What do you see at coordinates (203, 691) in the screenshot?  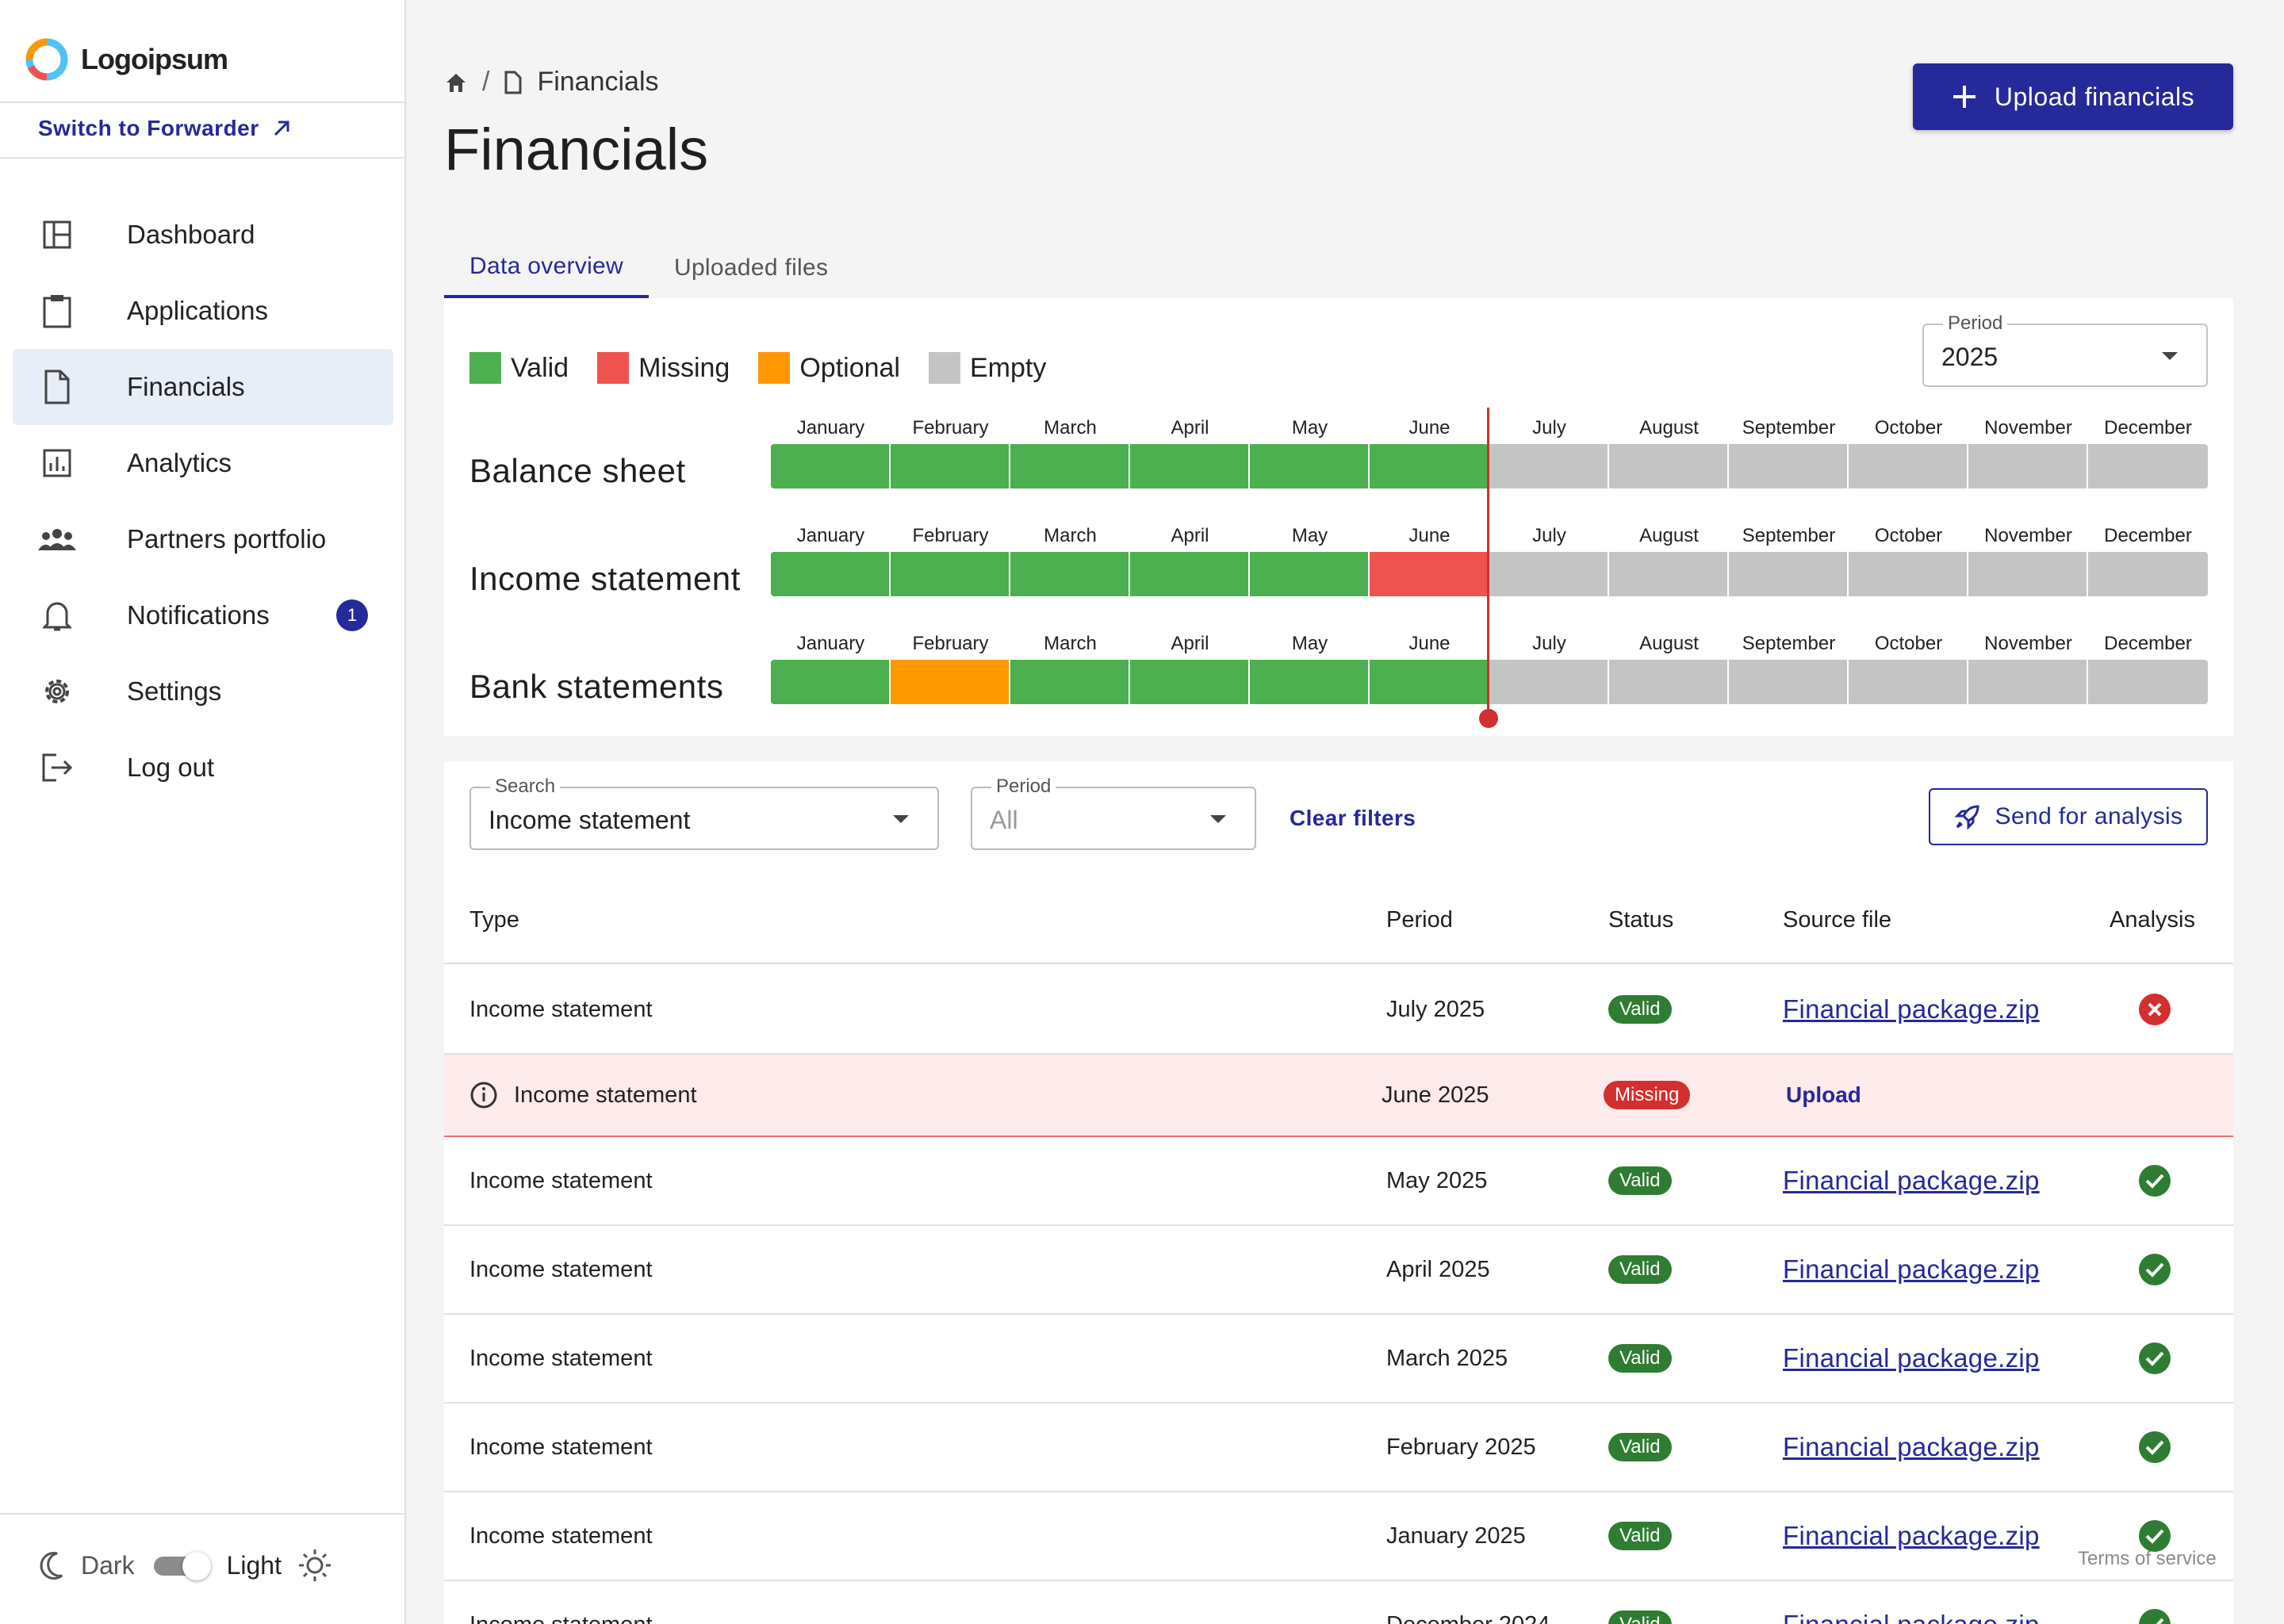 I see `sidebar-item-settings: Settings` at bounding box center [203, 691].